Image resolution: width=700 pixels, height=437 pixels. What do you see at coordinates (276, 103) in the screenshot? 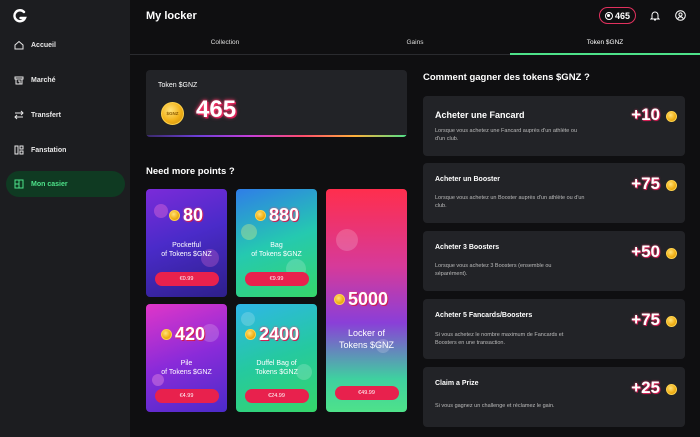
I see `token-balance-card: Token $GNZ $GNZ 465` at bounding box center [276, 103].